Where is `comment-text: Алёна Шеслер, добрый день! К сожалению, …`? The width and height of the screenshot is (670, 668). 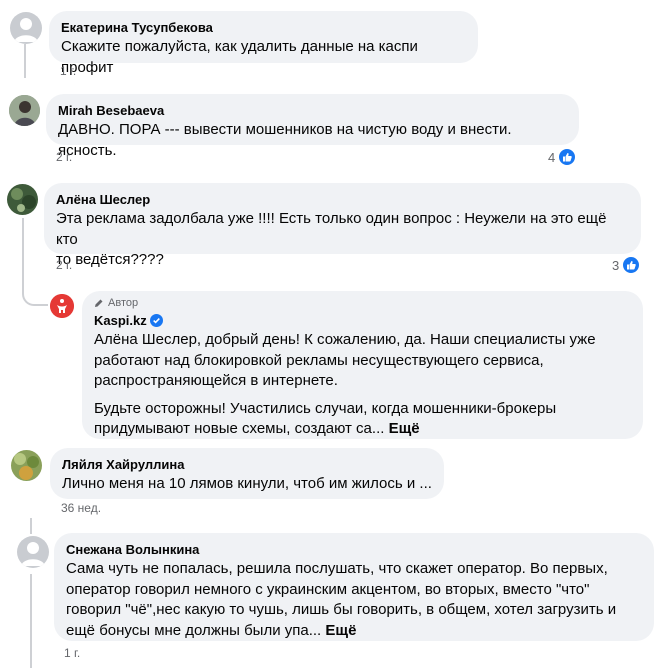
comment-text: Алёна Шеслер, добрый день! К сожалению, … is located at coordinates (362, 385).